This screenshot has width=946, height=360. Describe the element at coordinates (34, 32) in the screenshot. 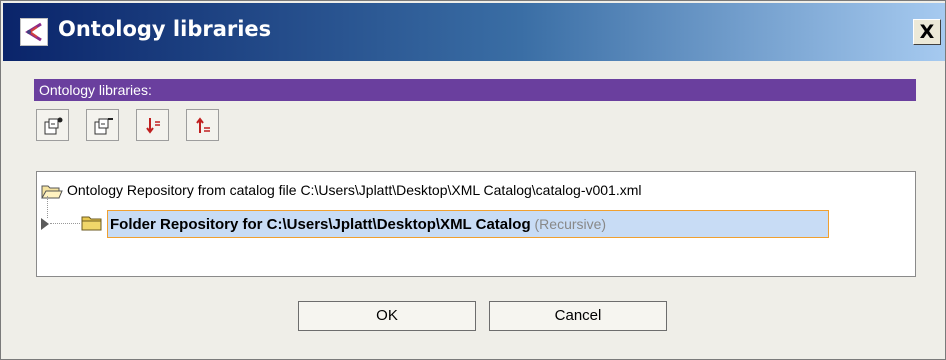

I see `protege-app-icon` at that location.